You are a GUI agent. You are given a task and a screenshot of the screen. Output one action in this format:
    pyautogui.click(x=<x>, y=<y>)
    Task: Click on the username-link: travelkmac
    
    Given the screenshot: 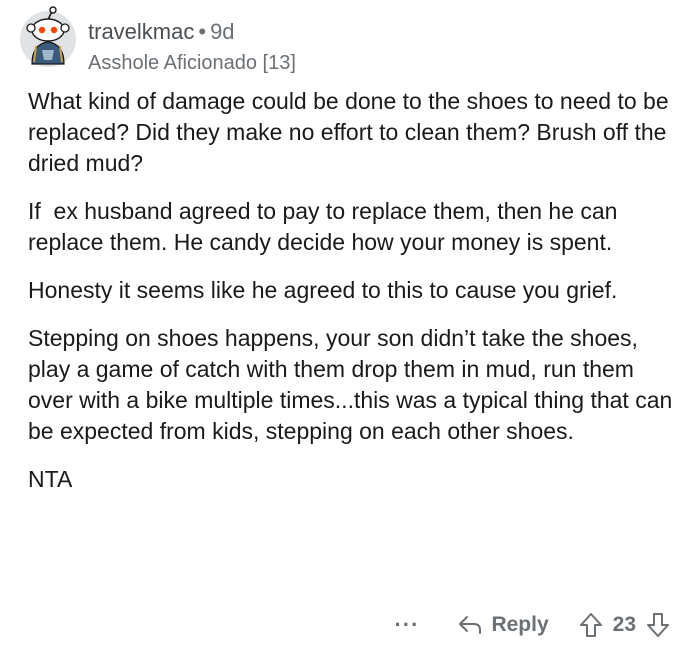 What is the action you would take?
    pyautogui.click(x=141, y=31)
    